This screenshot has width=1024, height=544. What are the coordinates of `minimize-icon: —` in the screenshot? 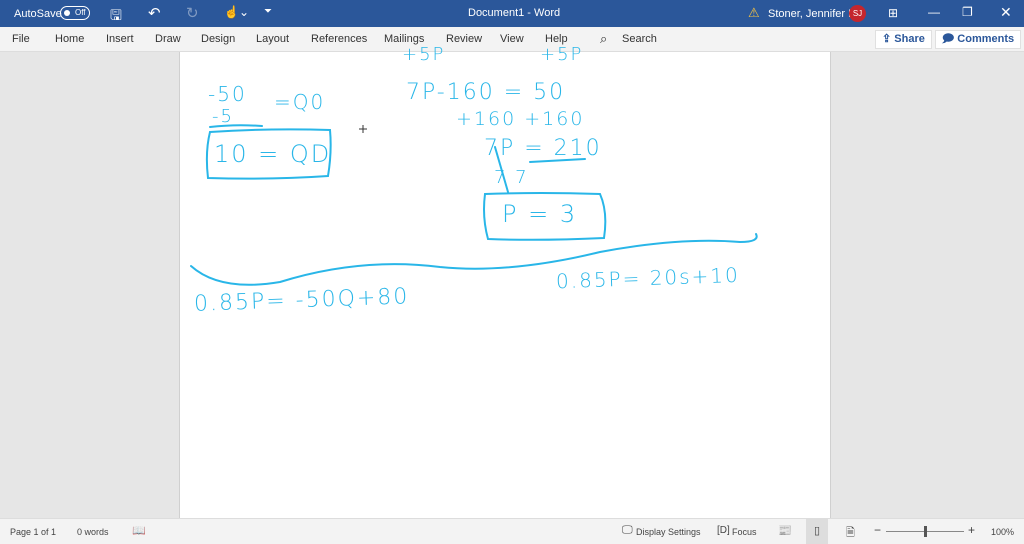 It's located at (934, 12).